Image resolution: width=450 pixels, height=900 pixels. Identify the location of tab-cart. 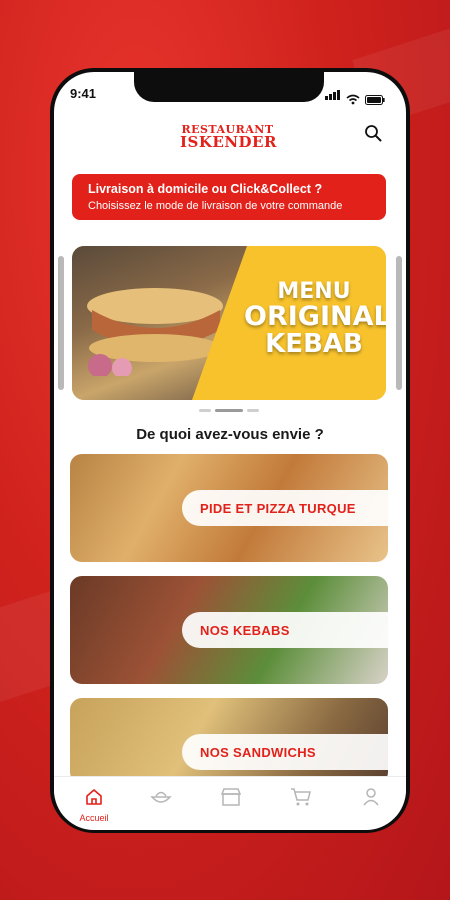
(301, 799).